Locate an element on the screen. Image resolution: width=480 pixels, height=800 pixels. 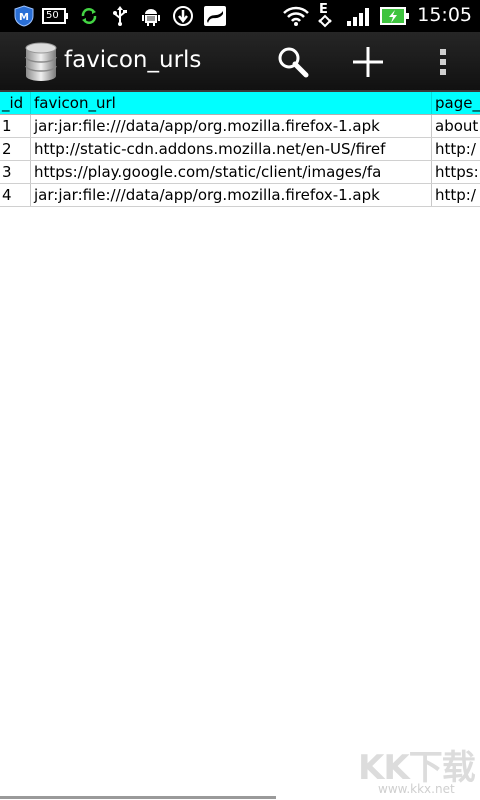
overflow-menu-button is located at coordinates (443, 62).